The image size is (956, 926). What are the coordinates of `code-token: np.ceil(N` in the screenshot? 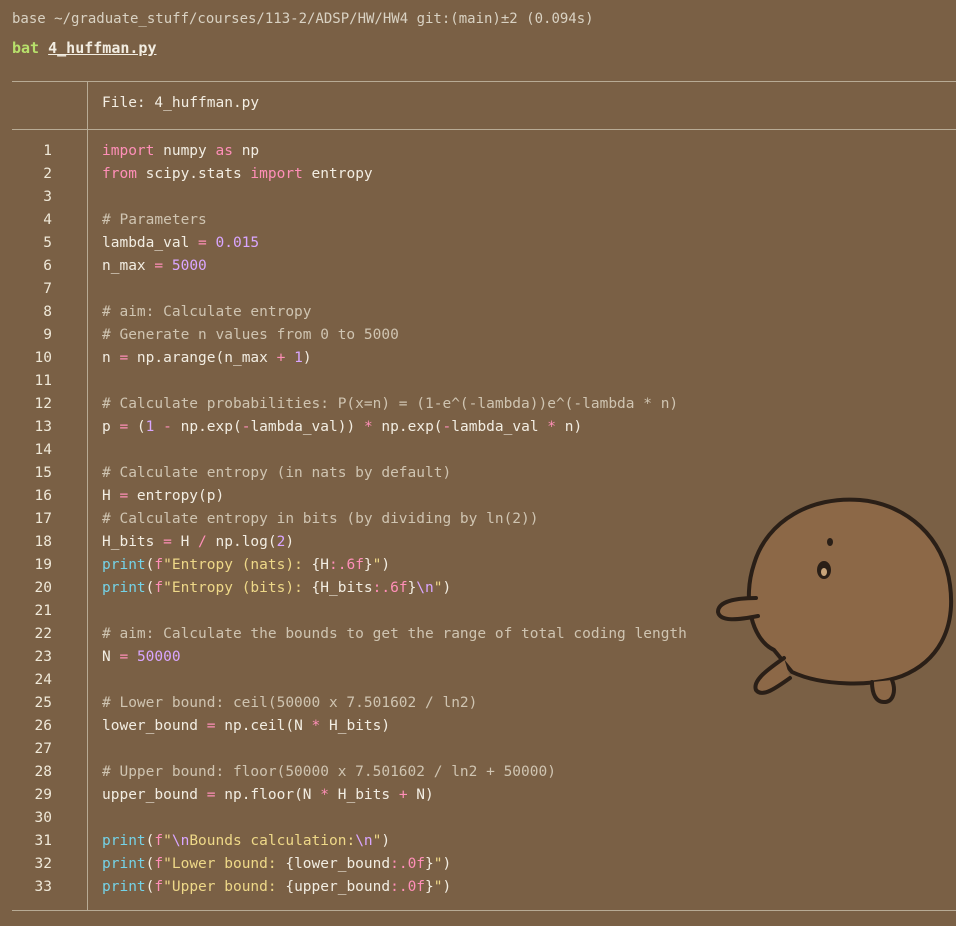 It's located at (263, 726).